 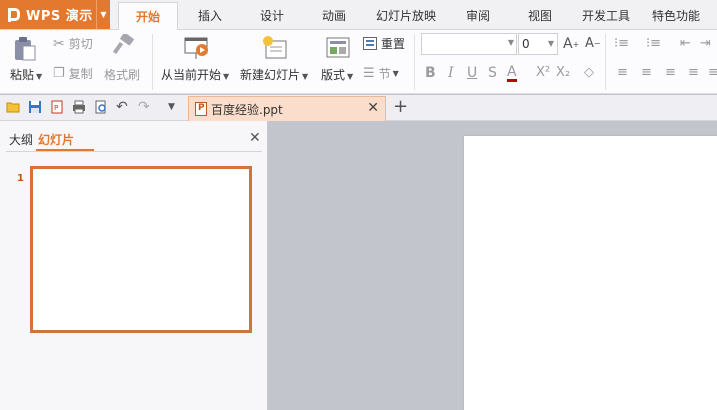 What do you see at coordinates (646, 72) in the screenshot?
I see `align-center-icon: ≡` at bounding box center [646, 72].